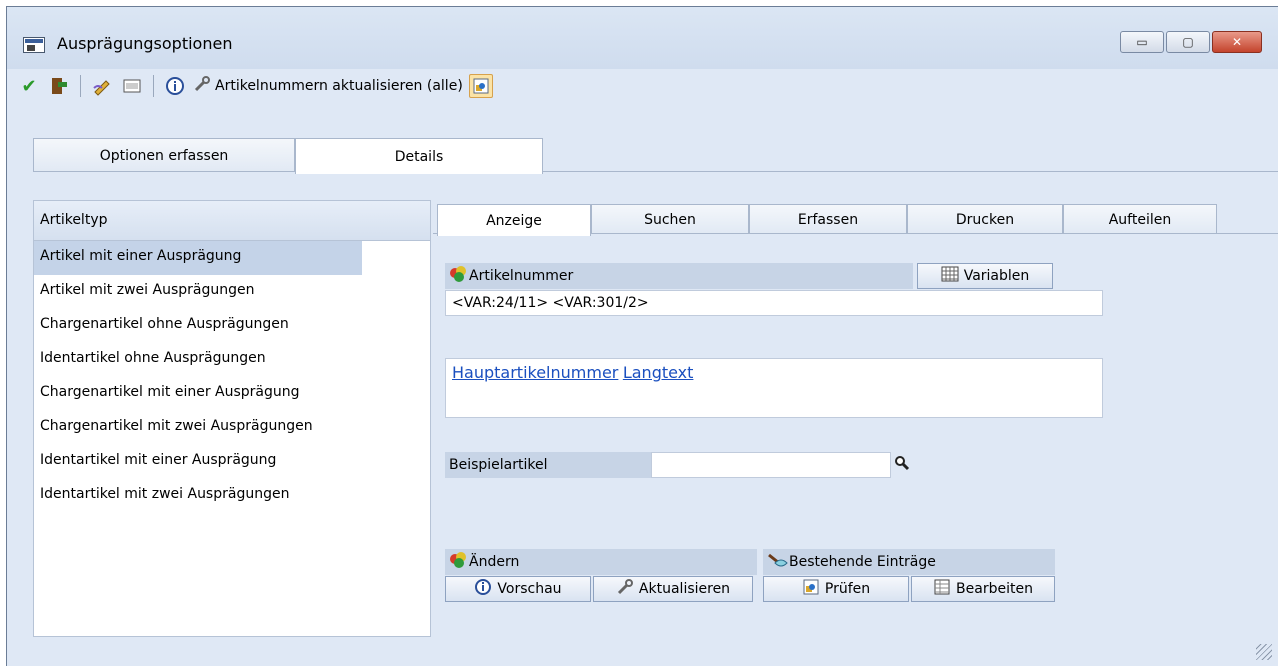  What do you see at coordinates (778, 562) in the screenshot?
I see `brush-icon` at bounding box center [778, 562].